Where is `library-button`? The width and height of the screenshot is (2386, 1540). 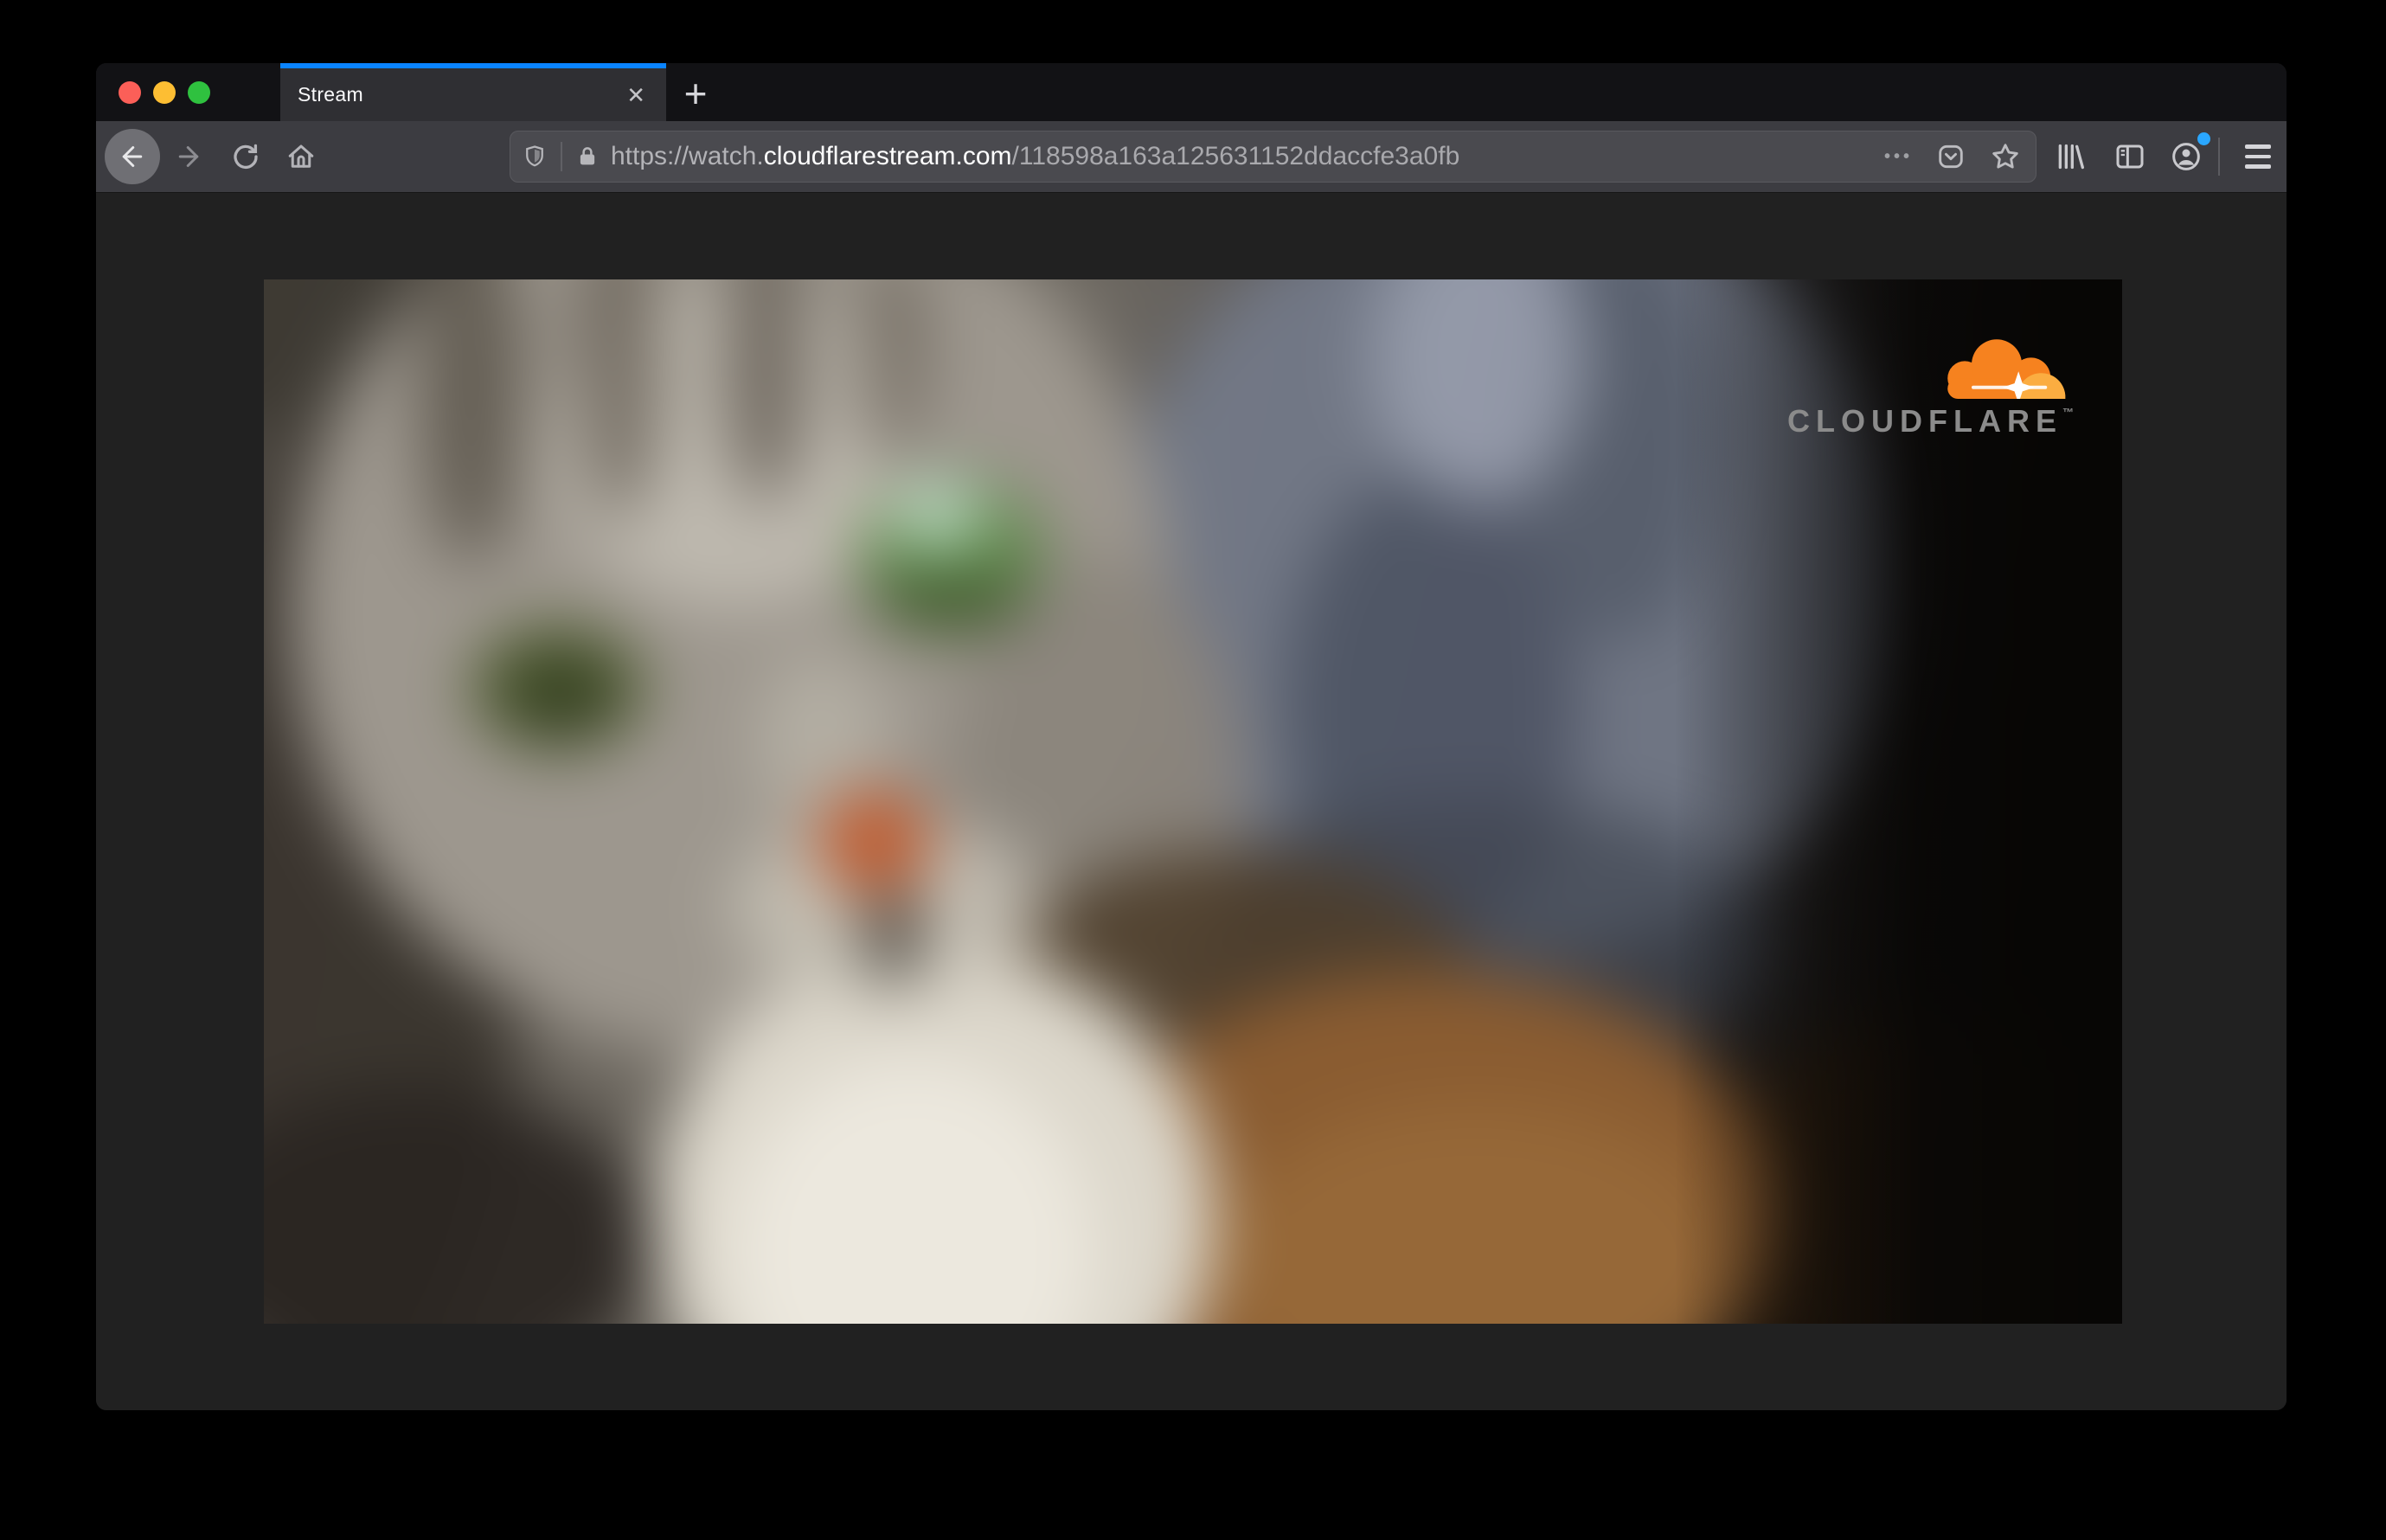
library-button is located at coordinates (2070, 156).